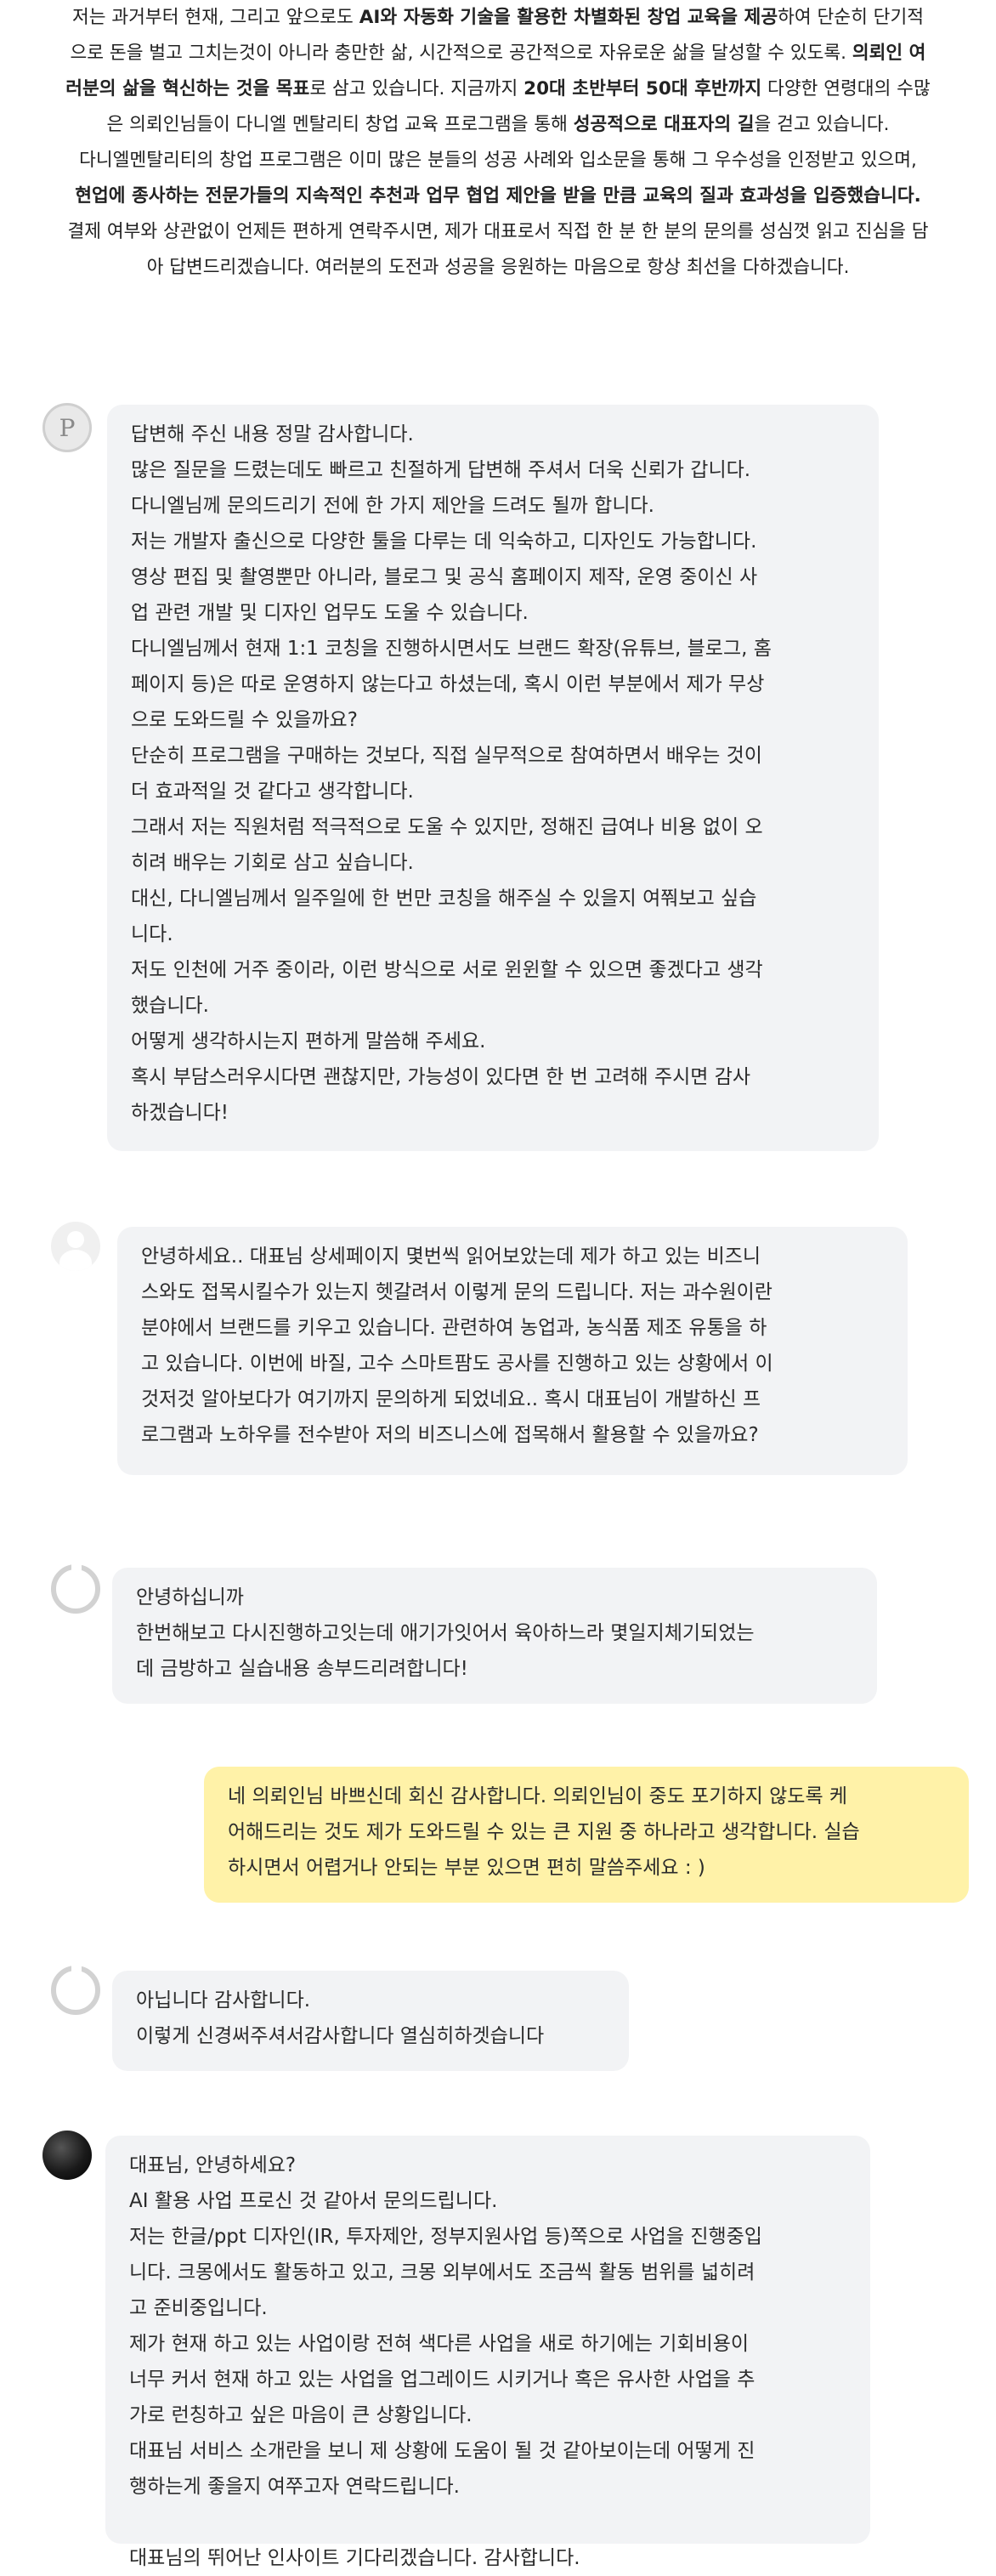 Image resolution: width=996 pixels, height=2576 pixels. Describe the element at coordinates (301, 2415) in the screenshot. I see `message-line: 가로 런칭하고 싶은 마음이 큰 상황입니다.` at that location.